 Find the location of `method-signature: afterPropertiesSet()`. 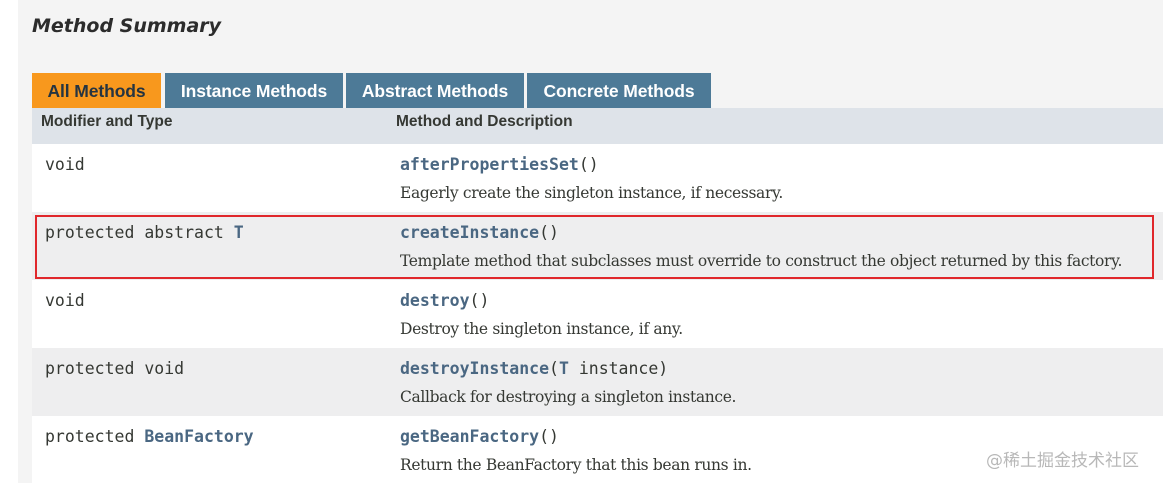

method-signature: afterPropertiesSet() is located at coordinates (499, 164).